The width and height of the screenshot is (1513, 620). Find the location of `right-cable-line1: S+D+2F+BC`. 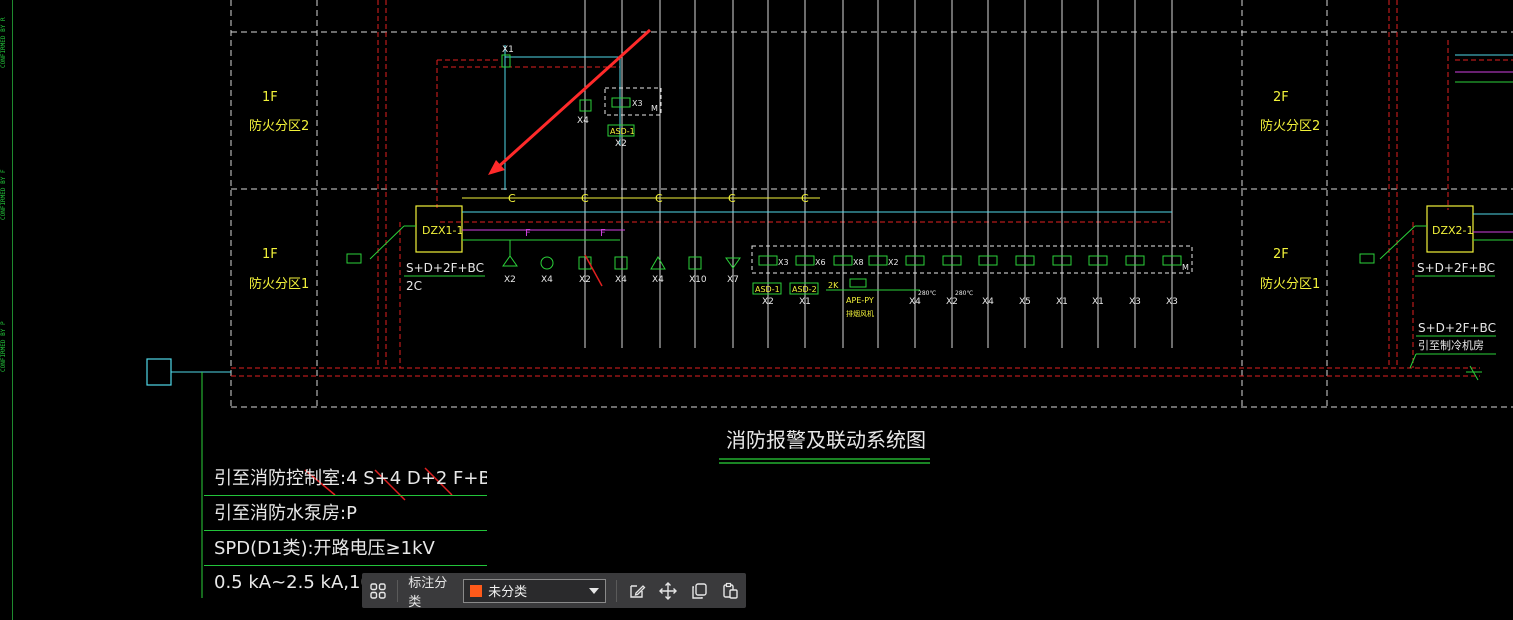

right-cable-line1: S+D+2F+BC is located at coordinates (1457, 328).